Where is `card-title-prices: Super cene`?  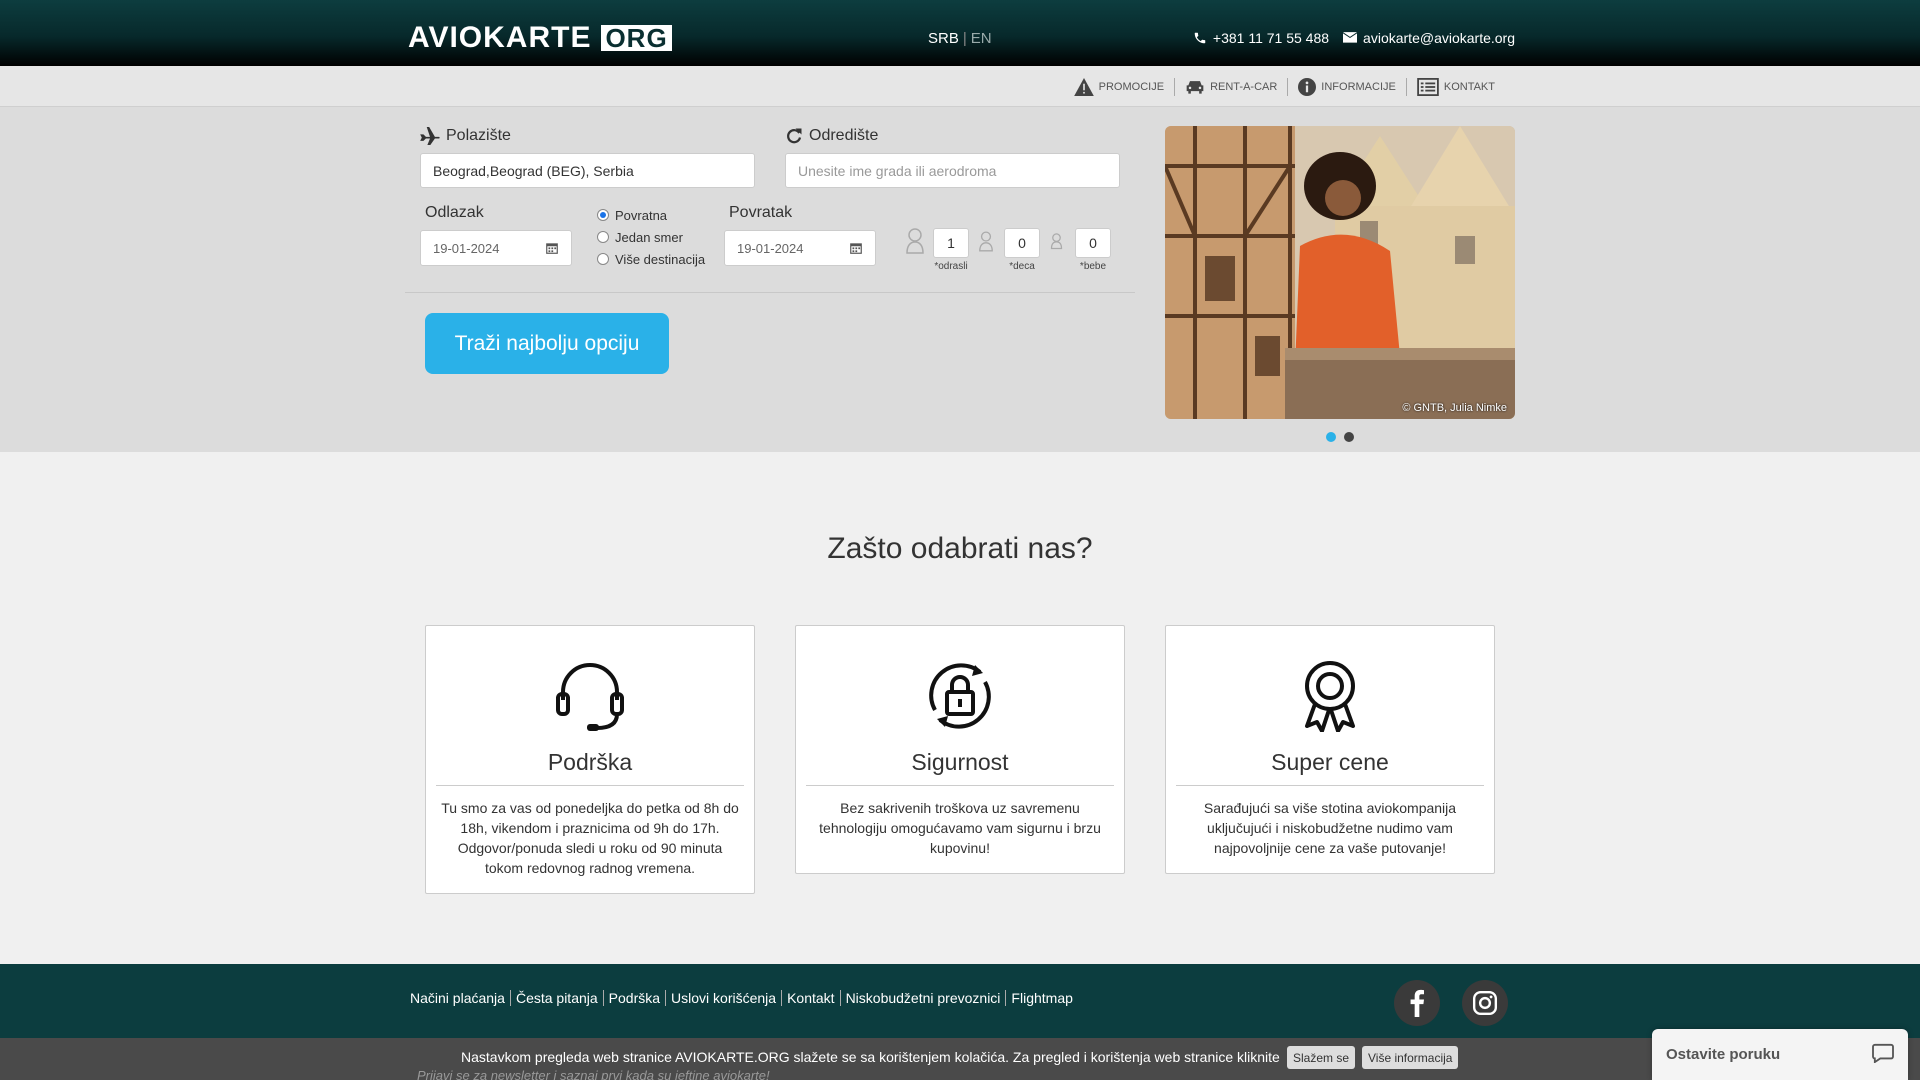 card-title-prices: Super cene is located at coordinates (1330, 767).